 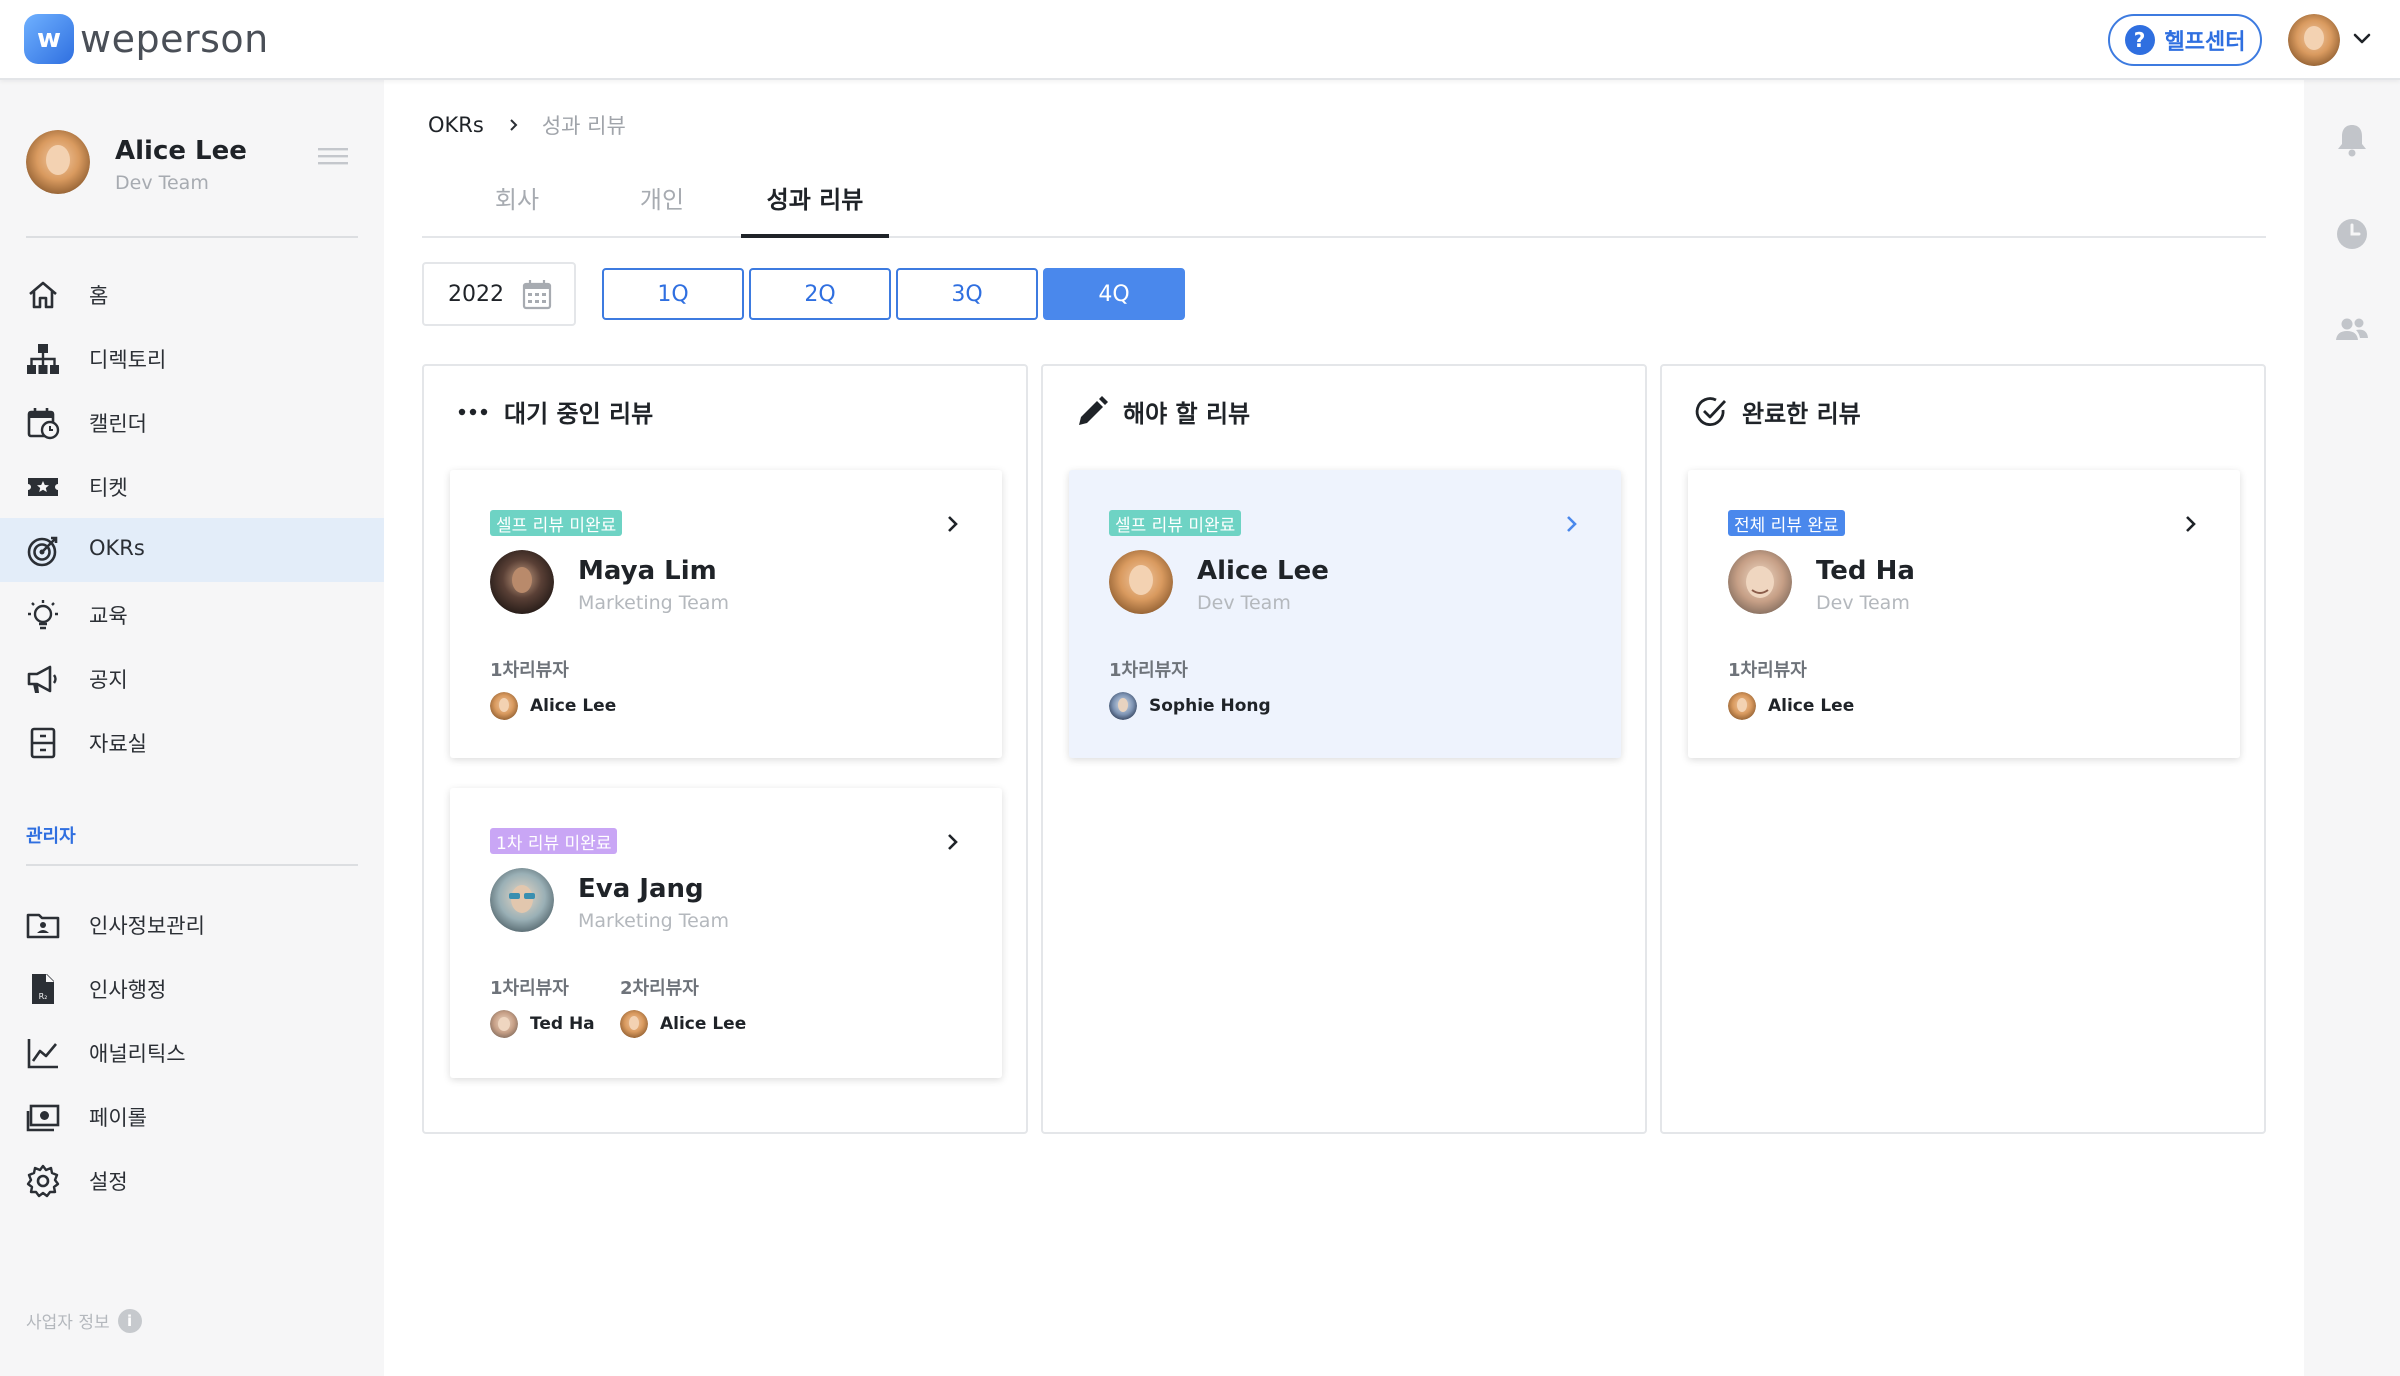 What do you see at coordinates (42, 551) in the screenshot?
I see `target-icon` at bounding box center [42, 551].